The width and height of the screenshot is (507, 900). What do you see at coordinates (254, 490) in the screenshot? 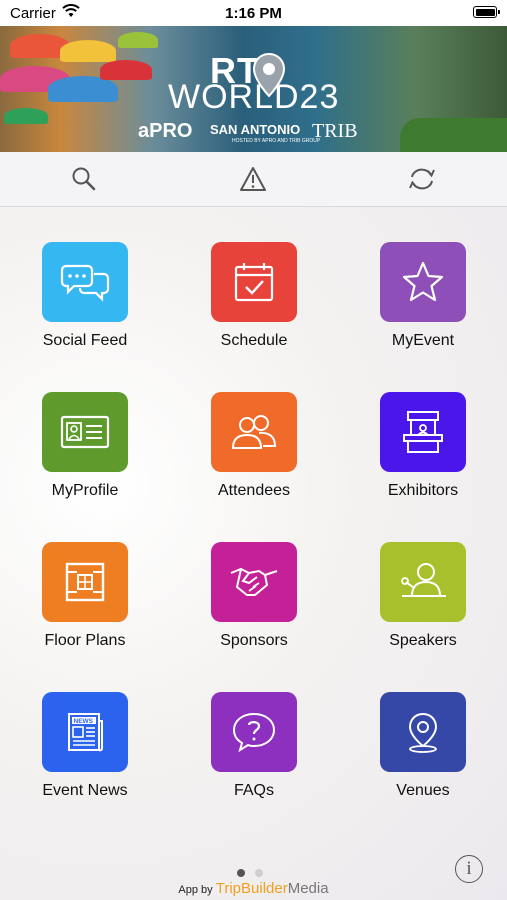
I see `tile-label: Attendees` at bounding box center [254, 490].